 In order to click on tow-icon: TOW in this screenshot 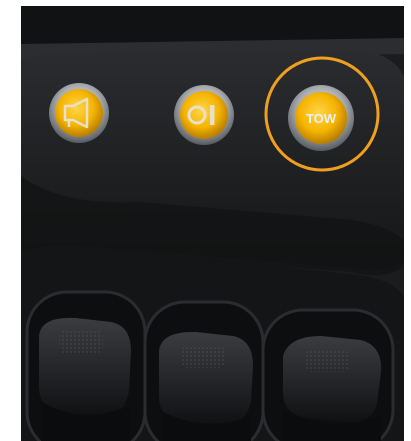, I will do `click(321, 118)`.